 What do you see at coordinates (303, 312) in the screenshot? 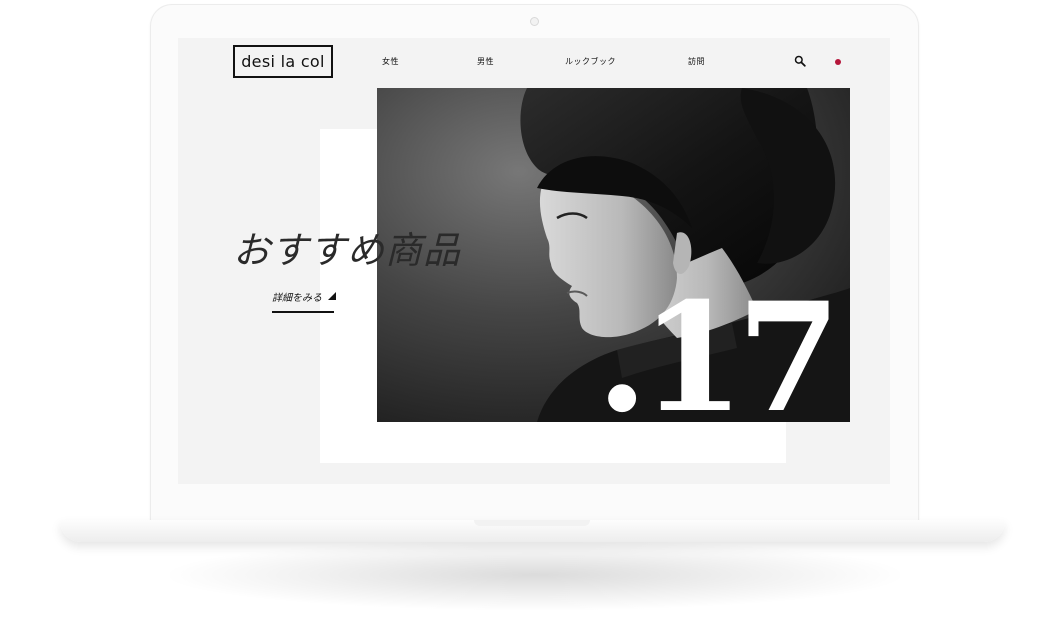
I see `cta-underline` at bounding box center [303, 312].